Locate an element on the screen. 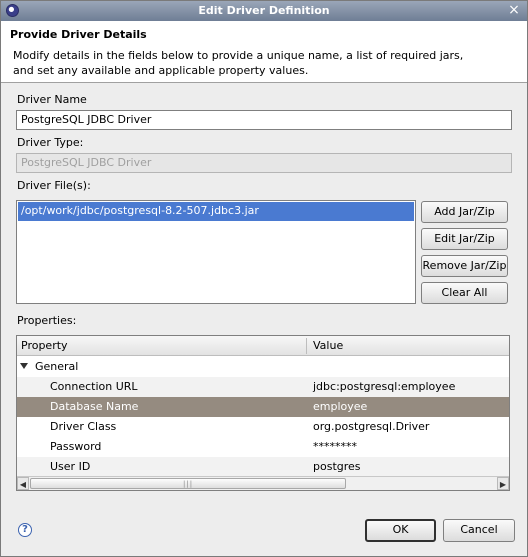 The height and width of the screenshot is (557, 528). edit-jar-button: Edit Jar/Zip is located at coordinates (464, 239).